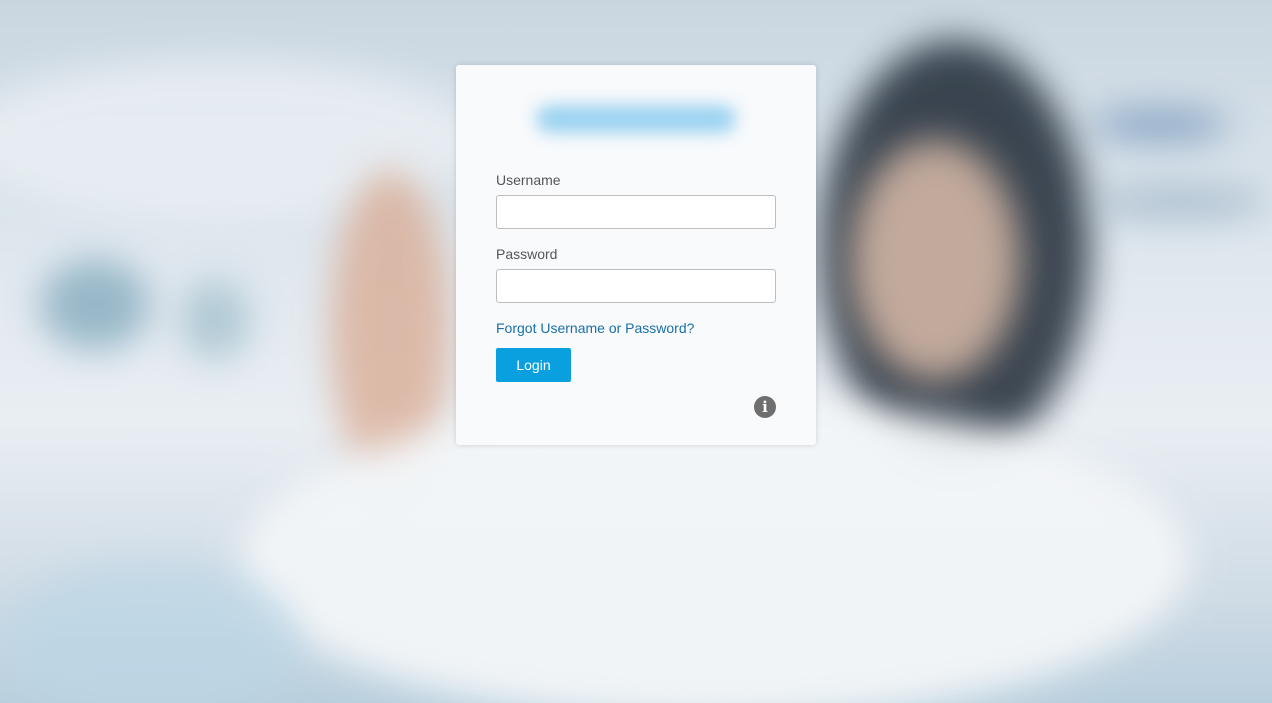 The height and width of the screenshot is (703, 1272). What do you see at coordinates (528, 180) in the screenshot?
I see `username-label: Username` at bounding box center [528, 180].